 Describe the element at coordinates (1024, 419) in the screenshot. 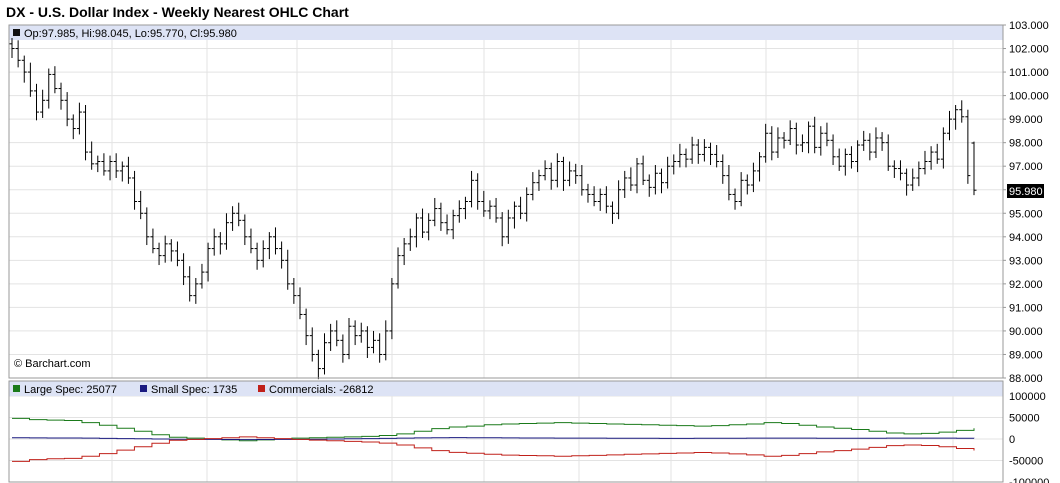

I see `cot-tick-label: 50000` at that location.